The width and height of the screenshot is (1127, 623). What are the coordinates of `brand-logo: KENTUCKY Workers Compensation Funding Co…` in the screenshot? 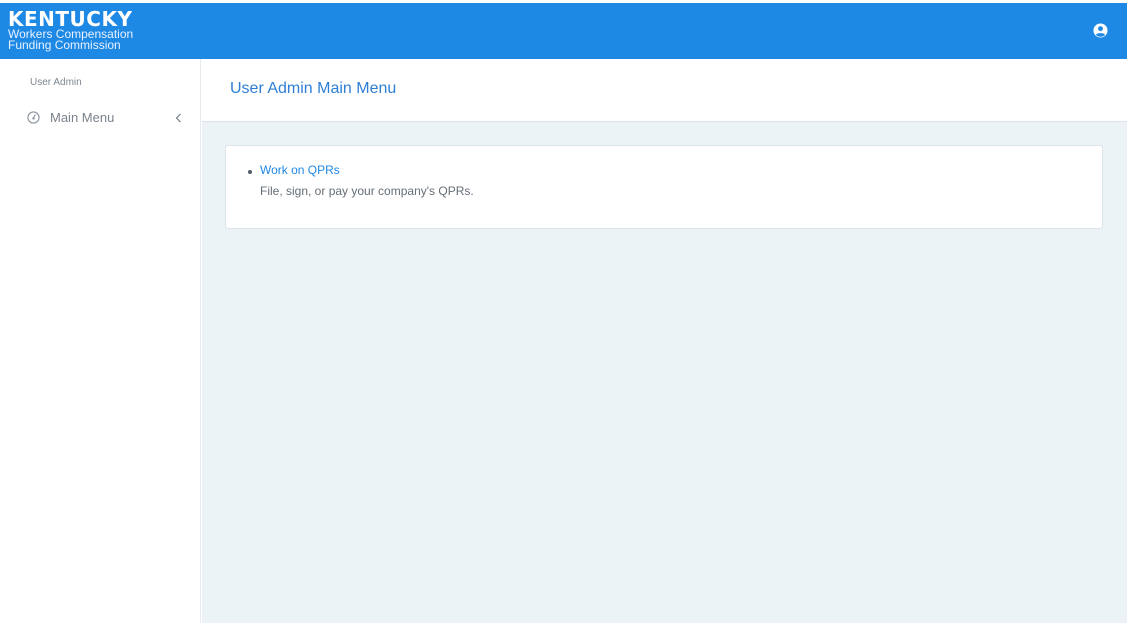 It's located at (70, 30).